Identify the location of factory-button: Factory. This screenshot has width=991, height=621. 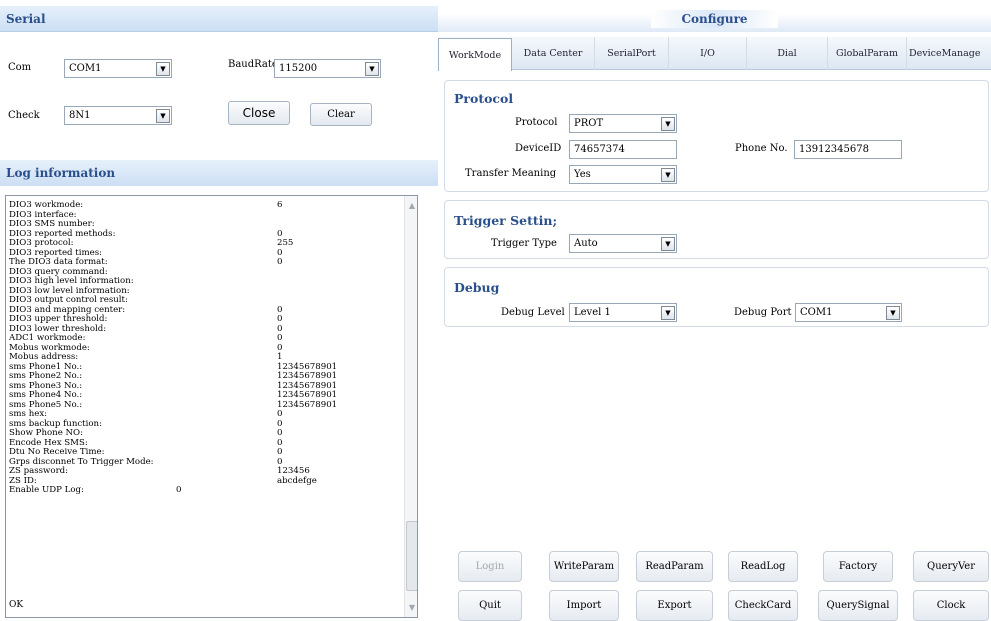
(858, 566).